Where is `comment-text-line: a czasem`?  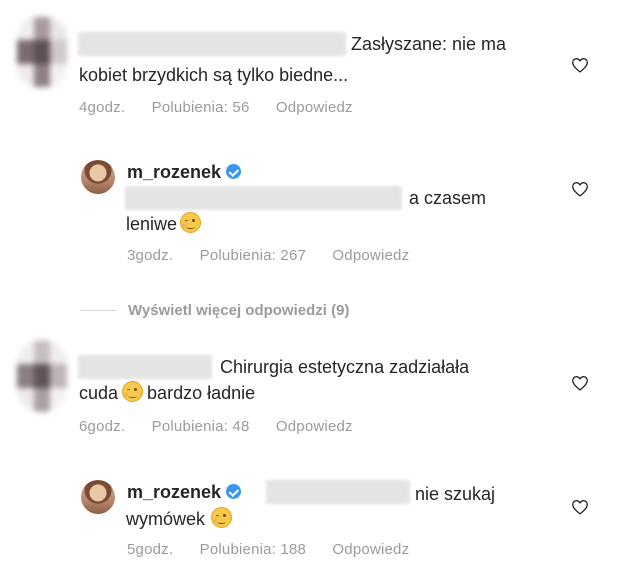 comment-text-line: a czasem is located at coordinates (448, 198).